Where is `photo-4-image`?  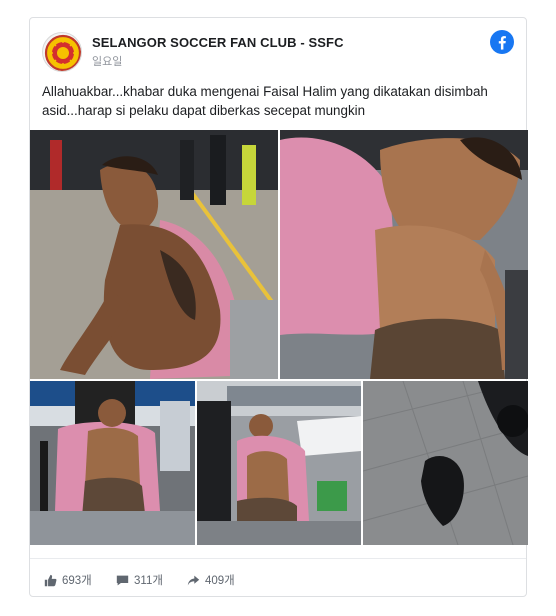 photo-4-image is located at coordinates (279, 463).